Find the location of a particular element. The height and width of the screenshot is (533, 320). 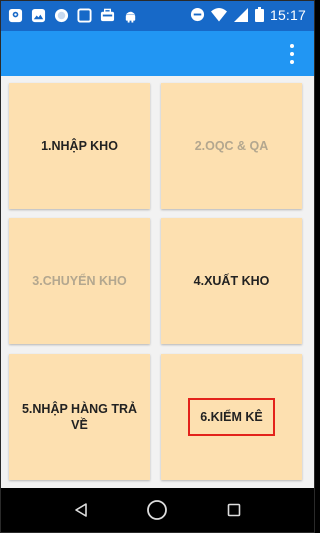

navigation-bar is located at coordinates (157, 510).